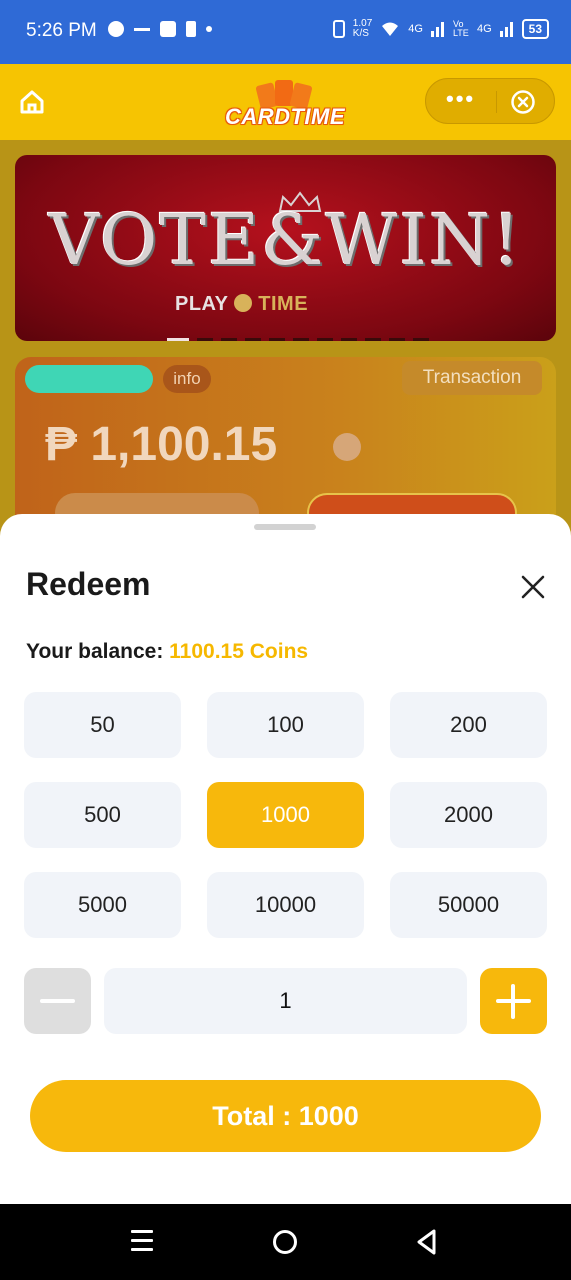 This screenshot has height=1280, width=571. What do you see at coordinates (285, 905) in the screenshot?
I see `amount-option: 10000` at bounding box center [285, 905].